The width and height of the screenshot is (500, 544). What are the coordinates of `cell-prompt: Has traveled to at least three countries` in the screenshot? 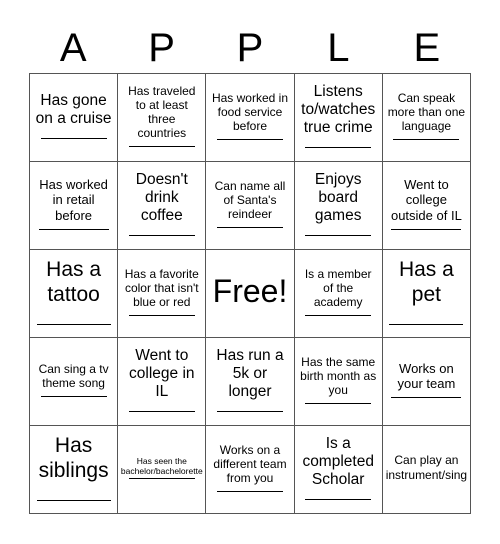 It's located at (162, 112).